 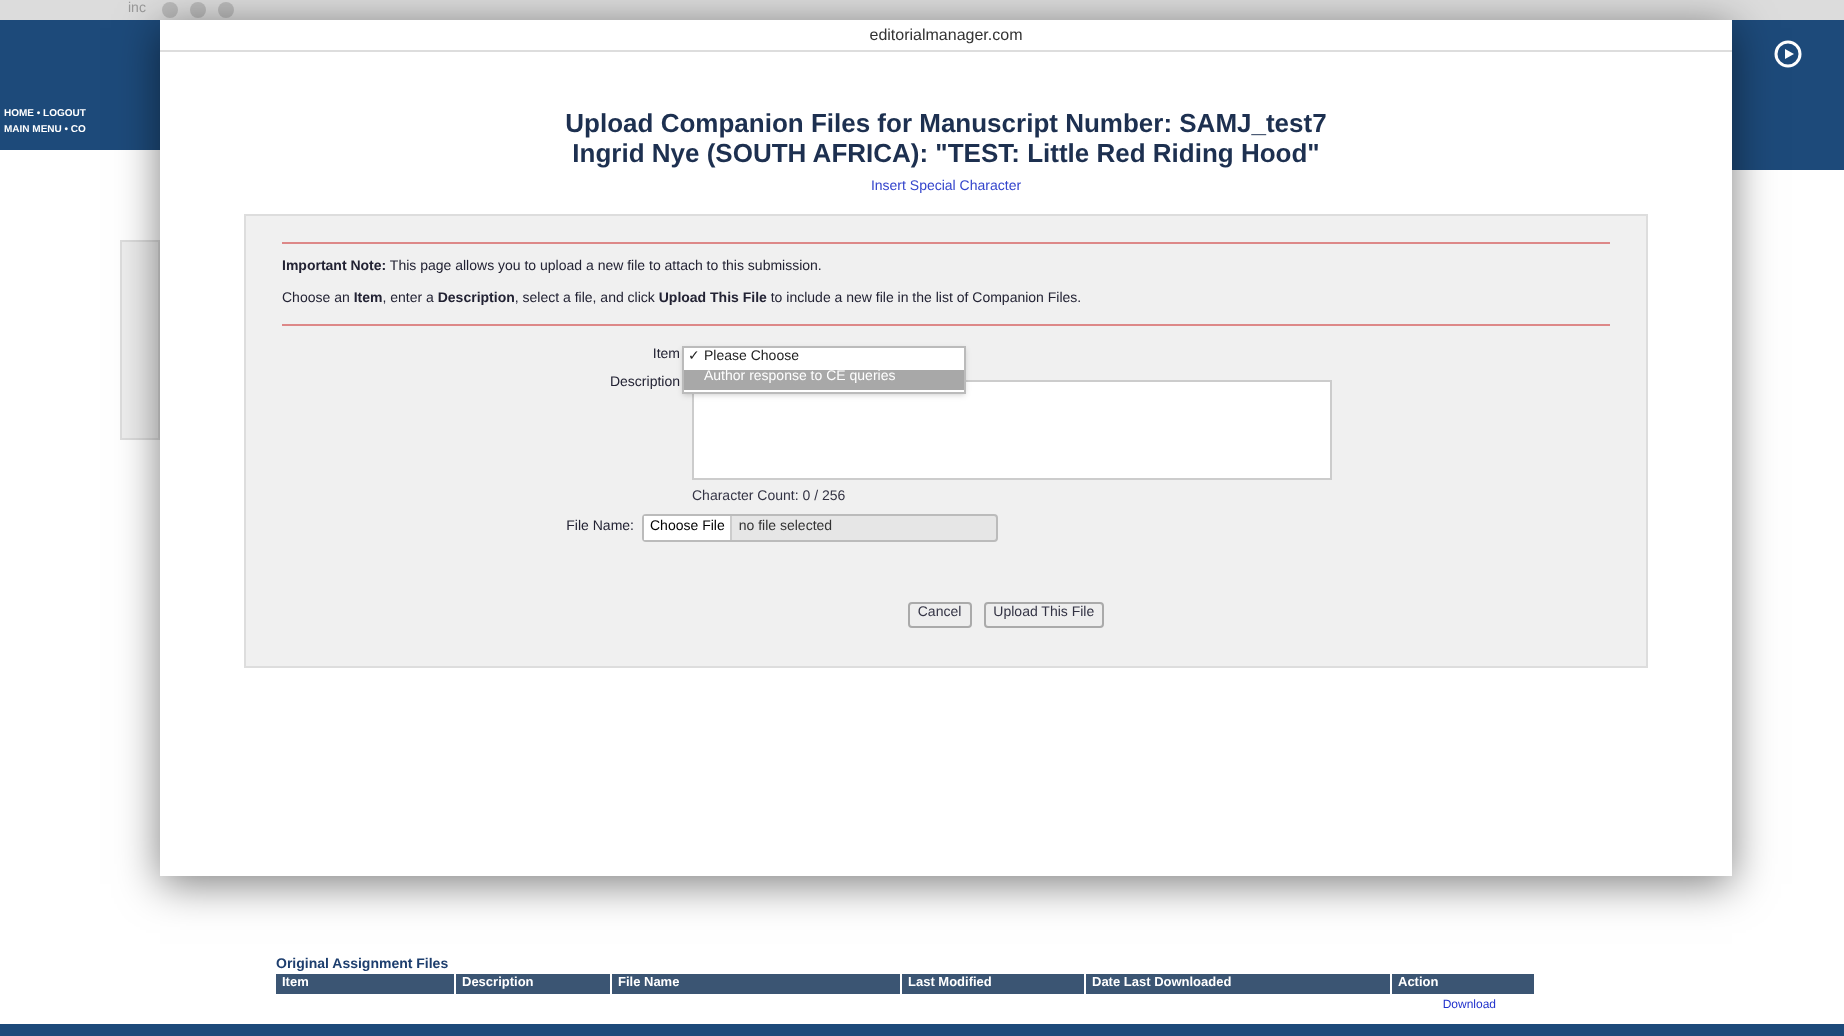 What do you see at coordinates (1788, 54) in the screenshot?
I see `play-icon` at bounding box center [1788, 54].